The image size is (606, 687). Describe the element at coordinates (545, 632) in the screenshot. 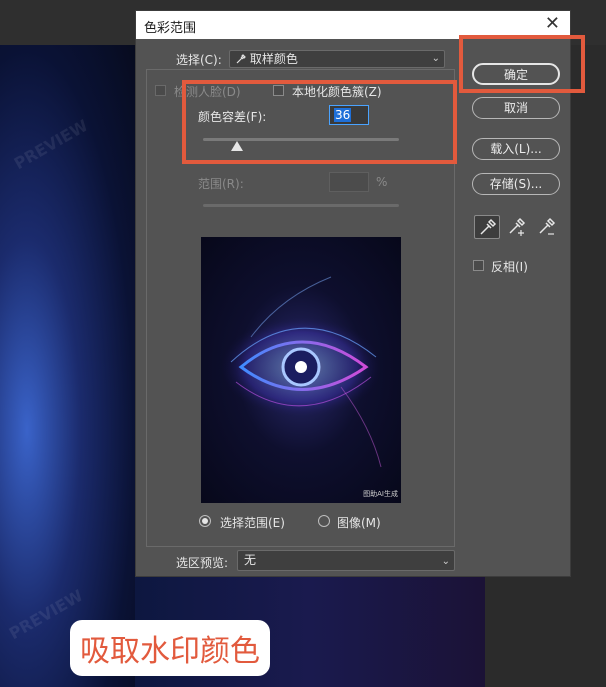

I see `workspace-background` at that location.